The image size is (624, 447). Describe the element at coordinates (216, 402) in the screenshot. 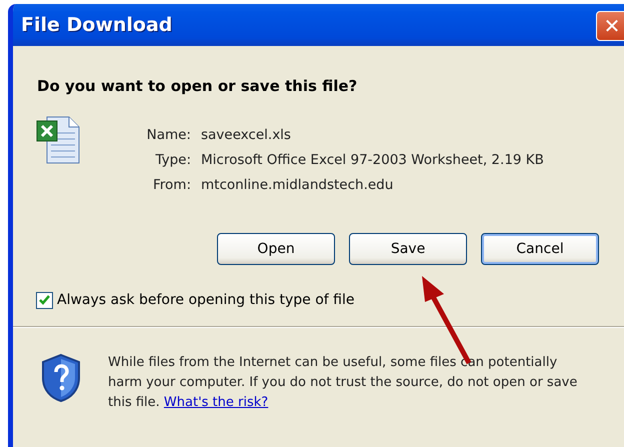

I see `risk-link: What's the risk?` at that location.